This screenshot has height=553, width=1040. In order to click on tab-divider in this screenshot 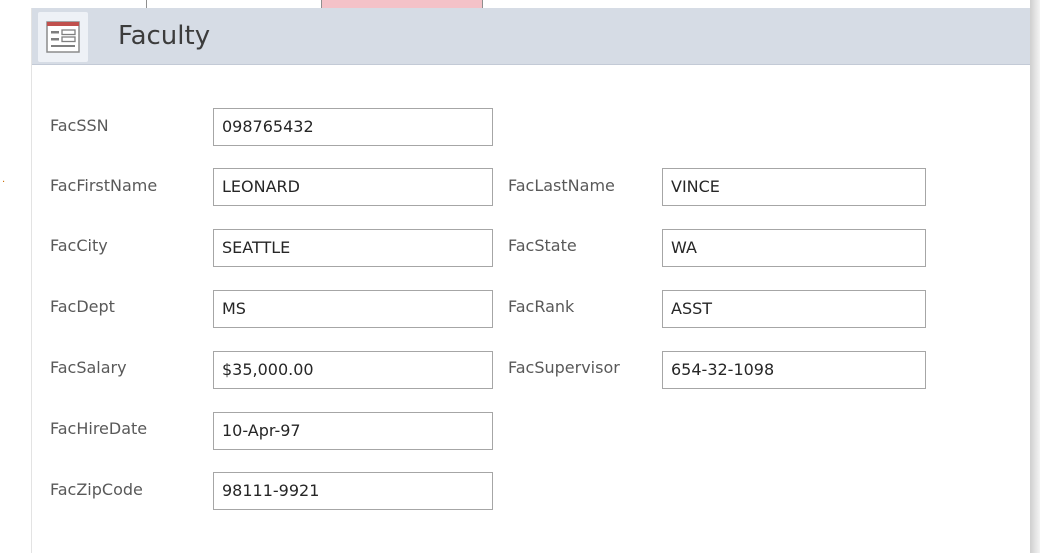, I will do `click(146, 4)`.